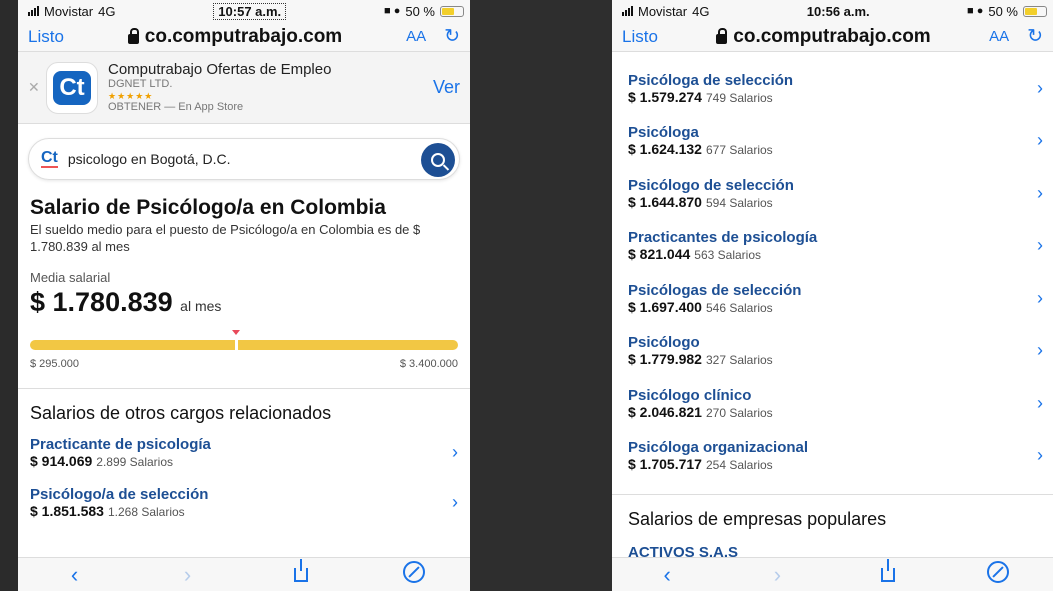 The width and height of the screenshot is (1053, 591). I want to click on job-count: 2.899 Salarios, so click(135, 462).